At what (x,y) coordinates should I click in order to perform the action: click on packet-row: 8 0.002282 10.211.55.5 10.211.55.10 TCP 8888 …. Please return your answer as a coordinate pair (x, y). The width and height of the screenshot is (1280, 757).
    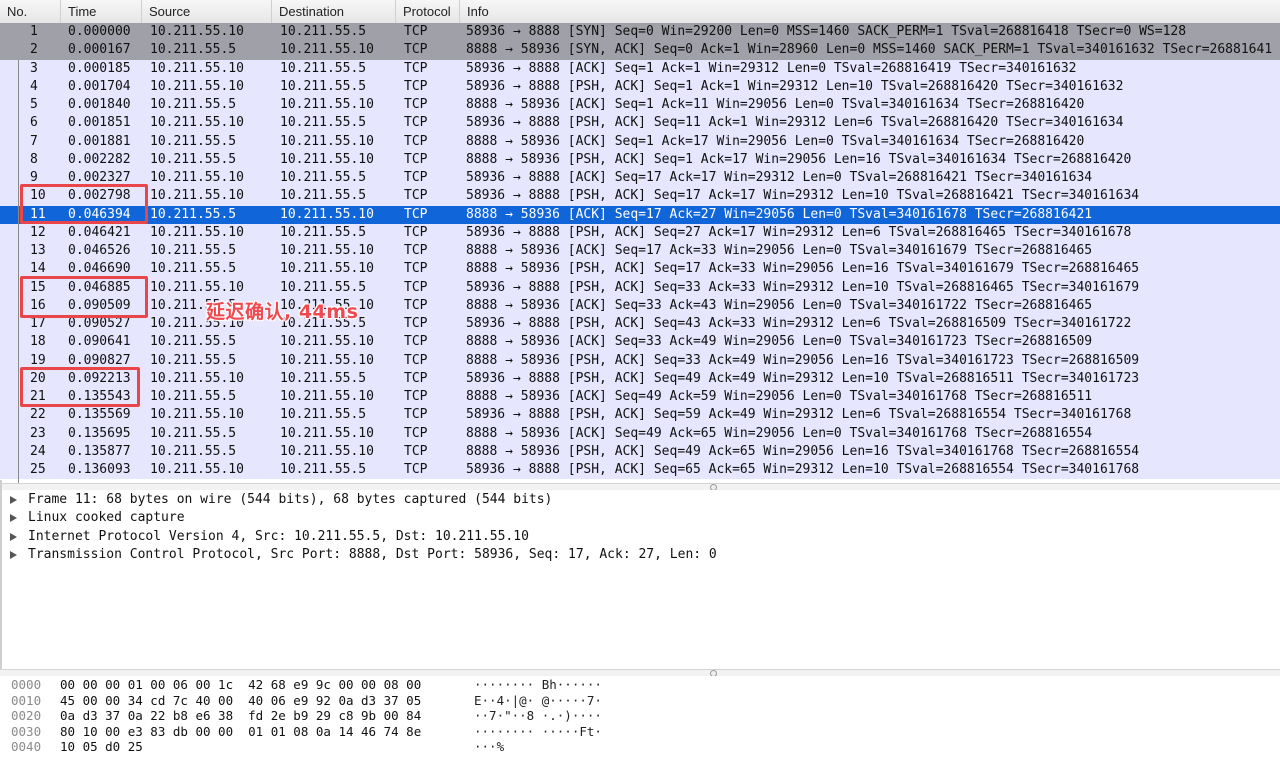
    Looking at the image, I should click on (640, 159).